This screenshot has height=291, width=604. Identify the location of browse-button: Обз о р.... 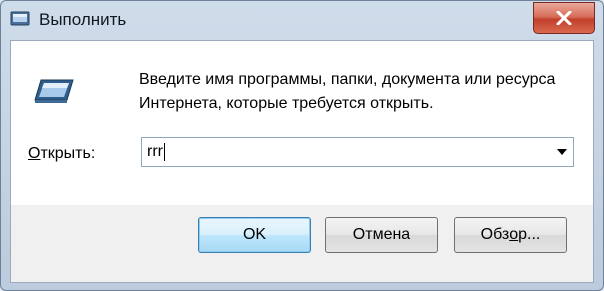
(510, 235).